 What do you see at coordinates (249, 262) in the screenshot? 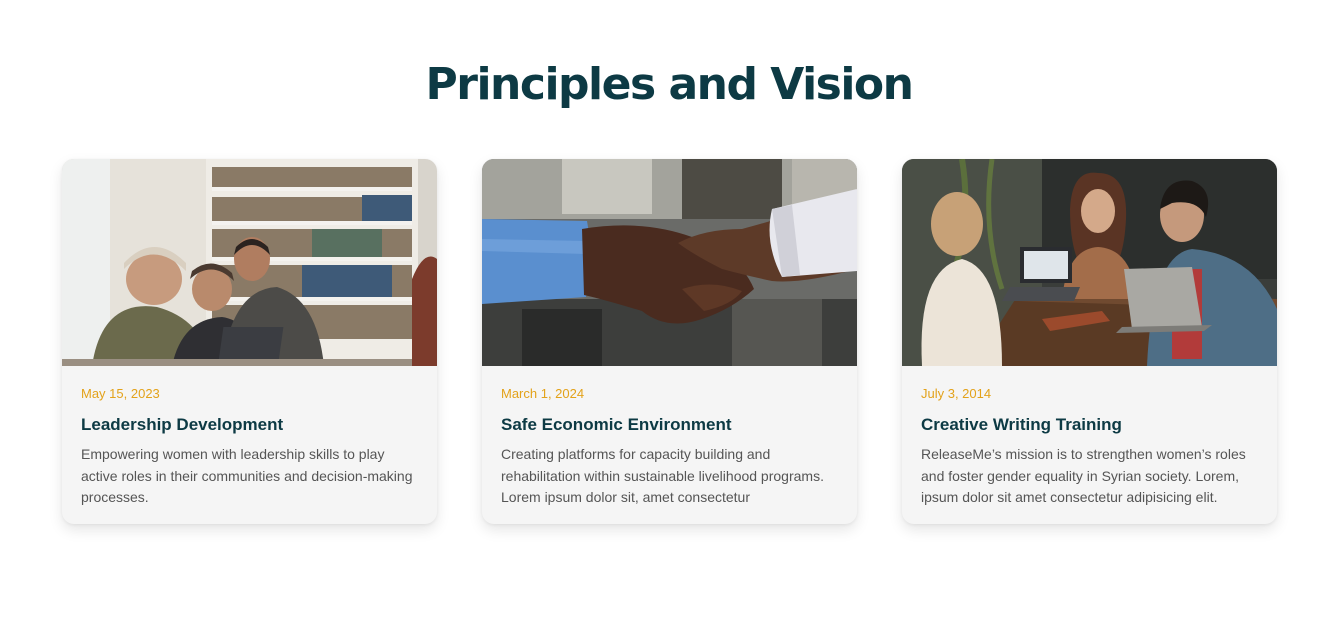
I see `card-image-team-collaboration` at bounding box center [249, 262].